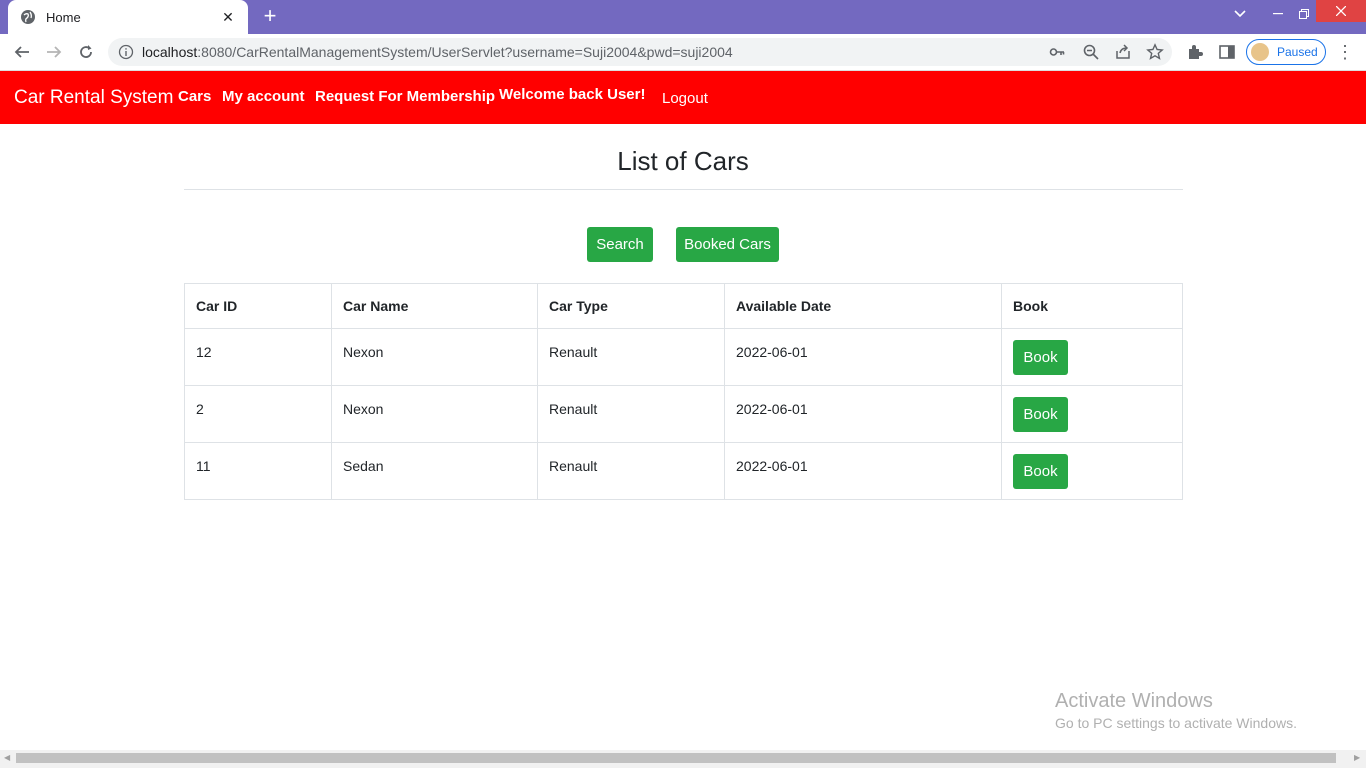 The width and height of the screenshot is (1366, 768). Describe the element at coordinates (1057, 52) in the screenshot. I see `key-icon` at that location.